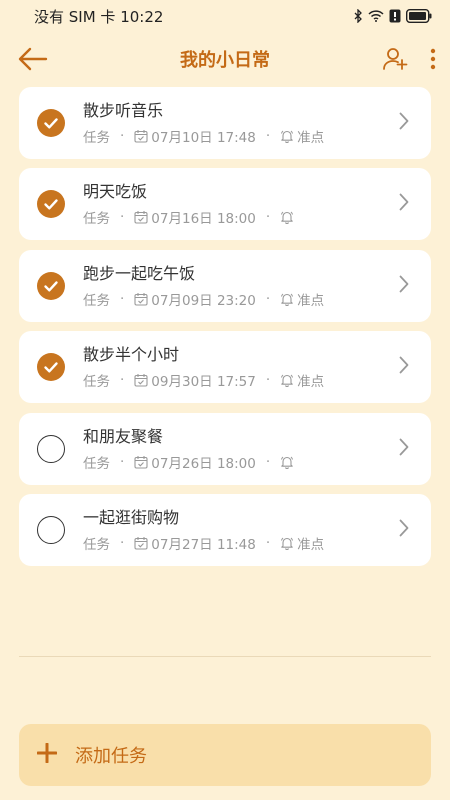 This screenshot has width=450, height=800. Describe the element at coordinates (142, 16) in the screenshot. I see `clock-text: 10:22` at that location.